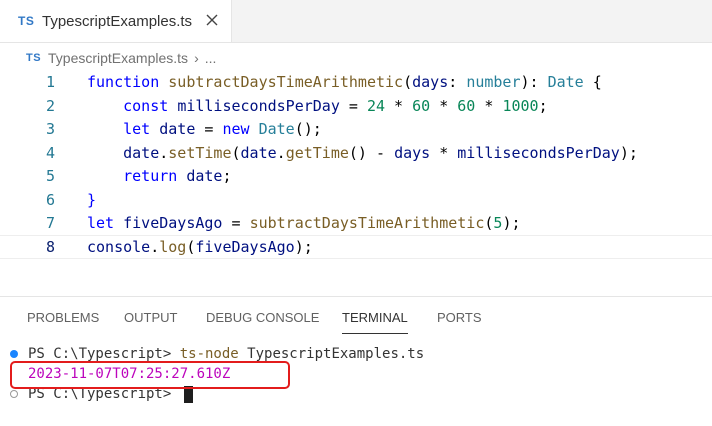 The height and width of the screenshot is (426, 712). I want to click on code-token: return, so click(150, 176).